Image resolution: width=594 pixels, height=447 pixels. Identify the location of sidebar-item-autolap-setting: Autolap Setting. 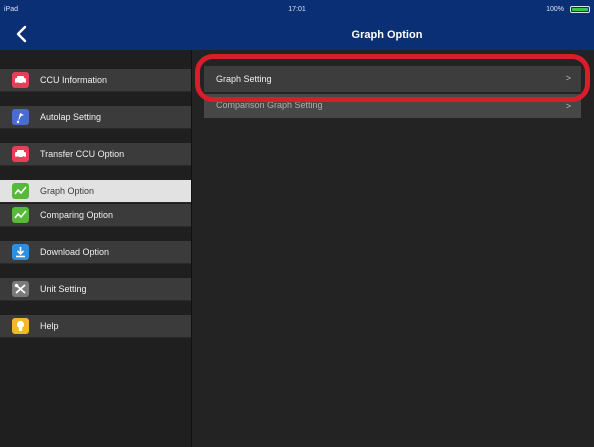
(95, 117).